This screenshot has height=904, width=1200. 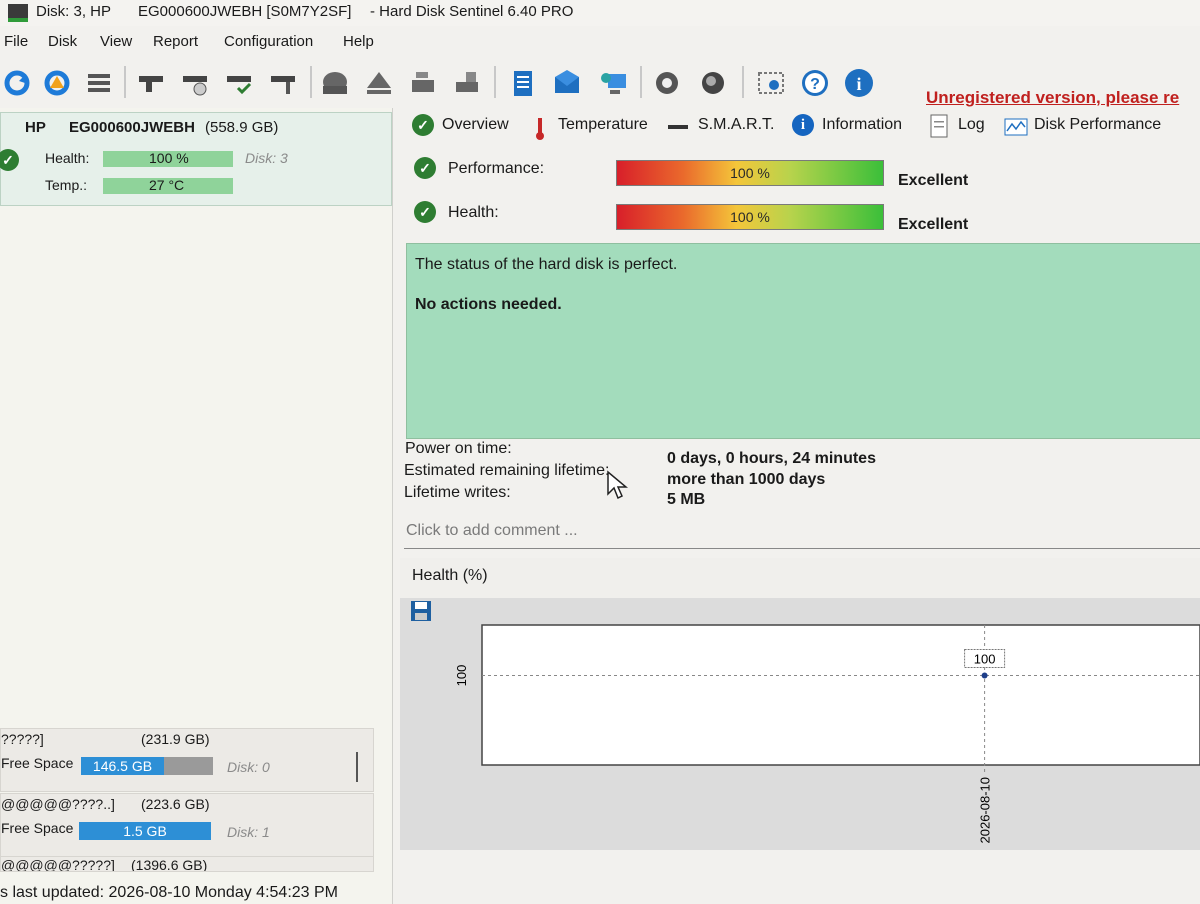 I want to click on report-icon, so click(x=523, y=83).